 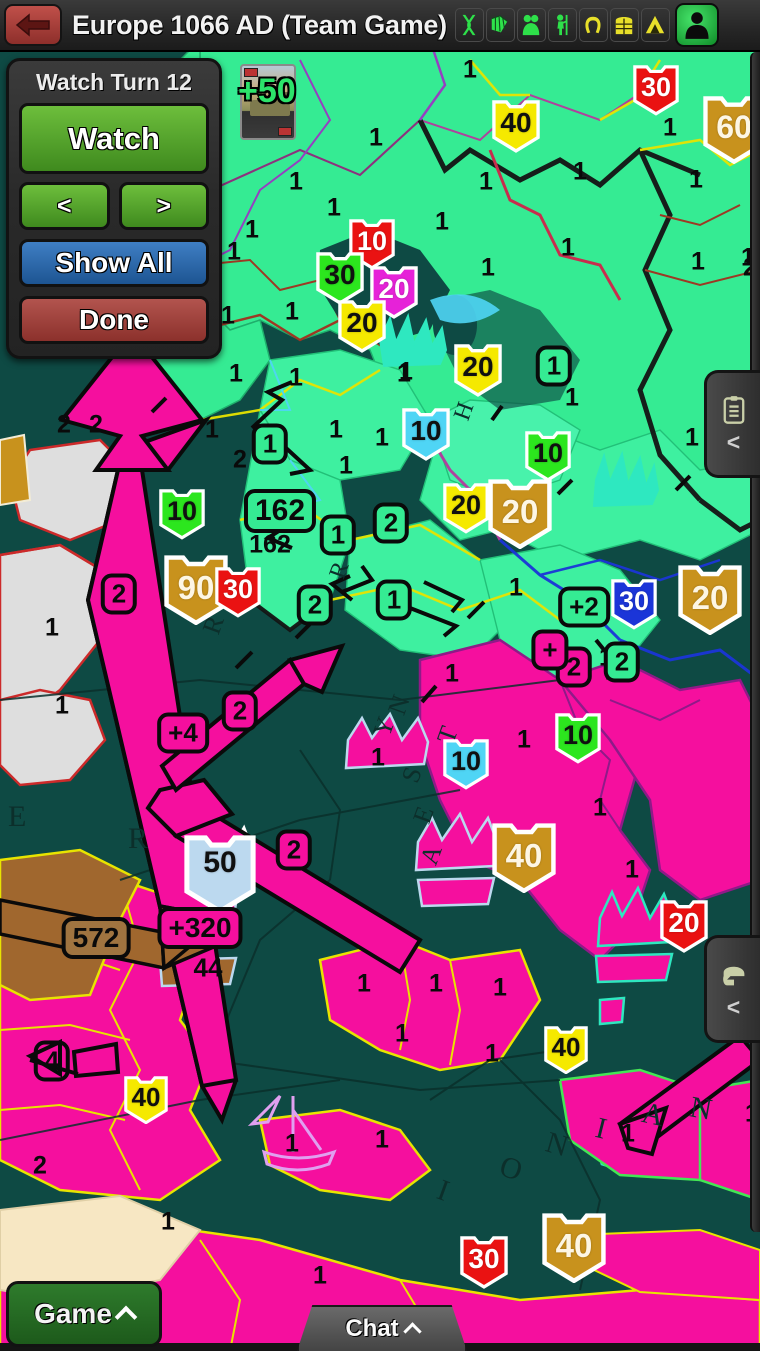 I want to click on horseshoe-icon, so click(x=593, y=25).